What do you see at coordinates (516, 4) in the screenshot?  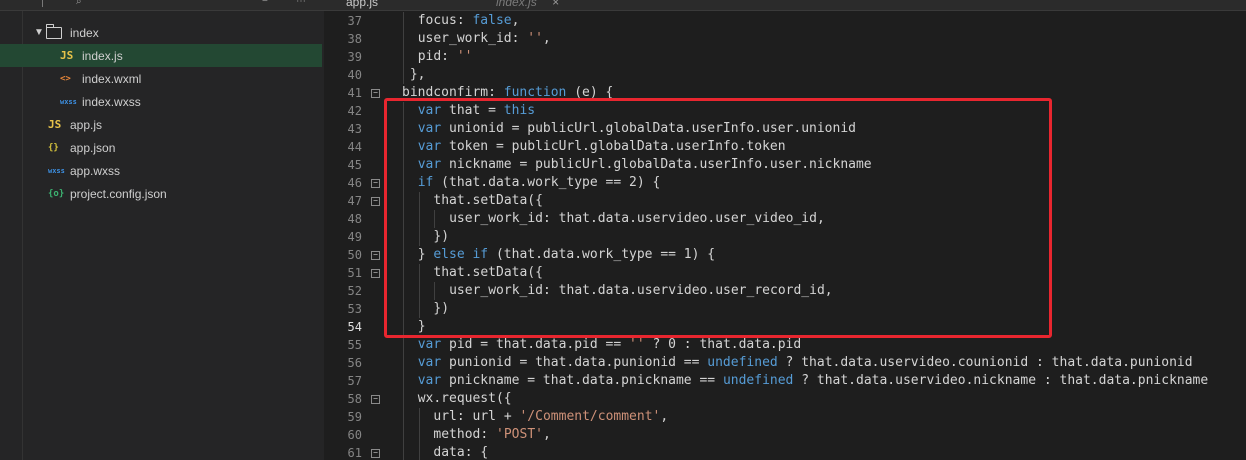 I see `tab-label: index.js` at bounding box center [516, 4].